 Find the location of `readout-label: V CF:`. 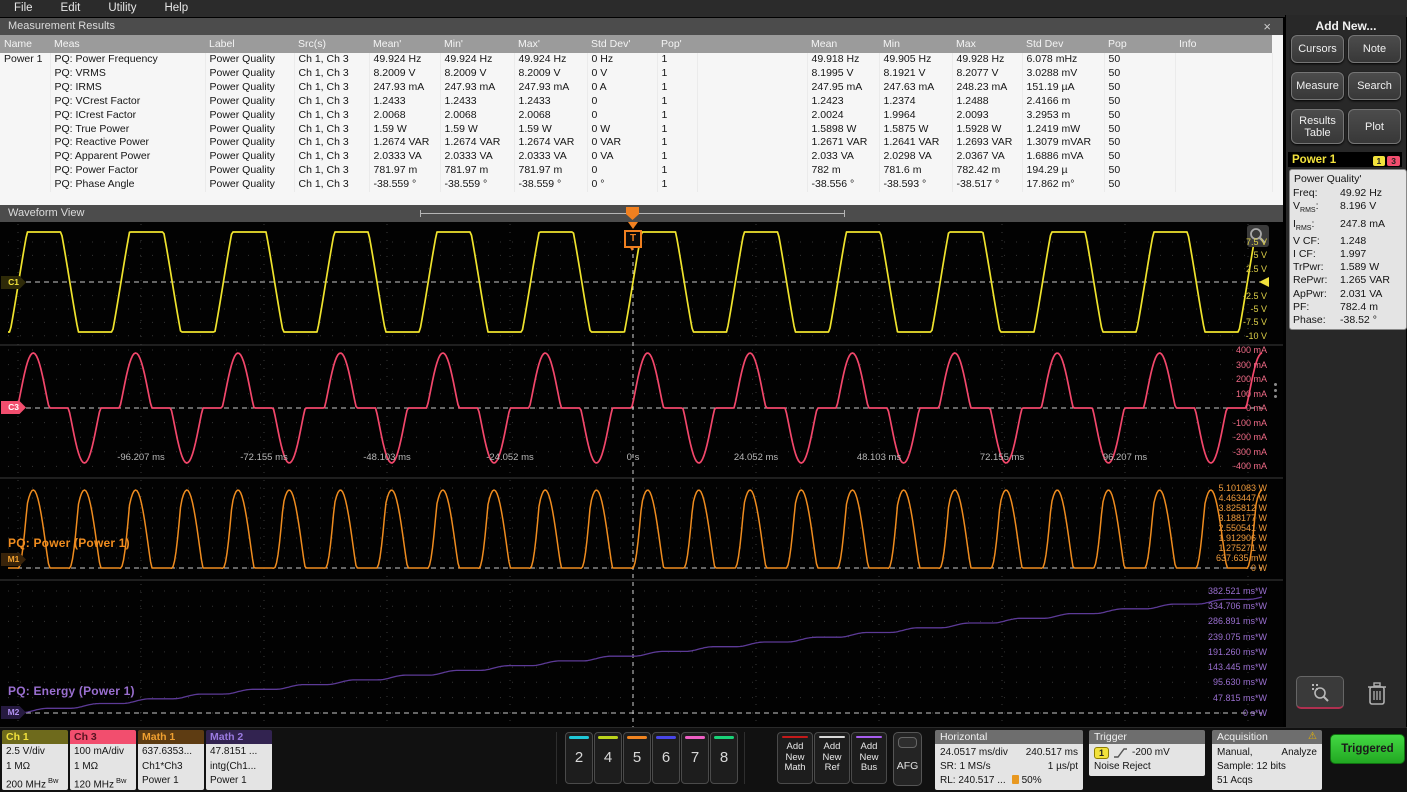

readout-label: V CF: is located at coordinates (1306, 240).